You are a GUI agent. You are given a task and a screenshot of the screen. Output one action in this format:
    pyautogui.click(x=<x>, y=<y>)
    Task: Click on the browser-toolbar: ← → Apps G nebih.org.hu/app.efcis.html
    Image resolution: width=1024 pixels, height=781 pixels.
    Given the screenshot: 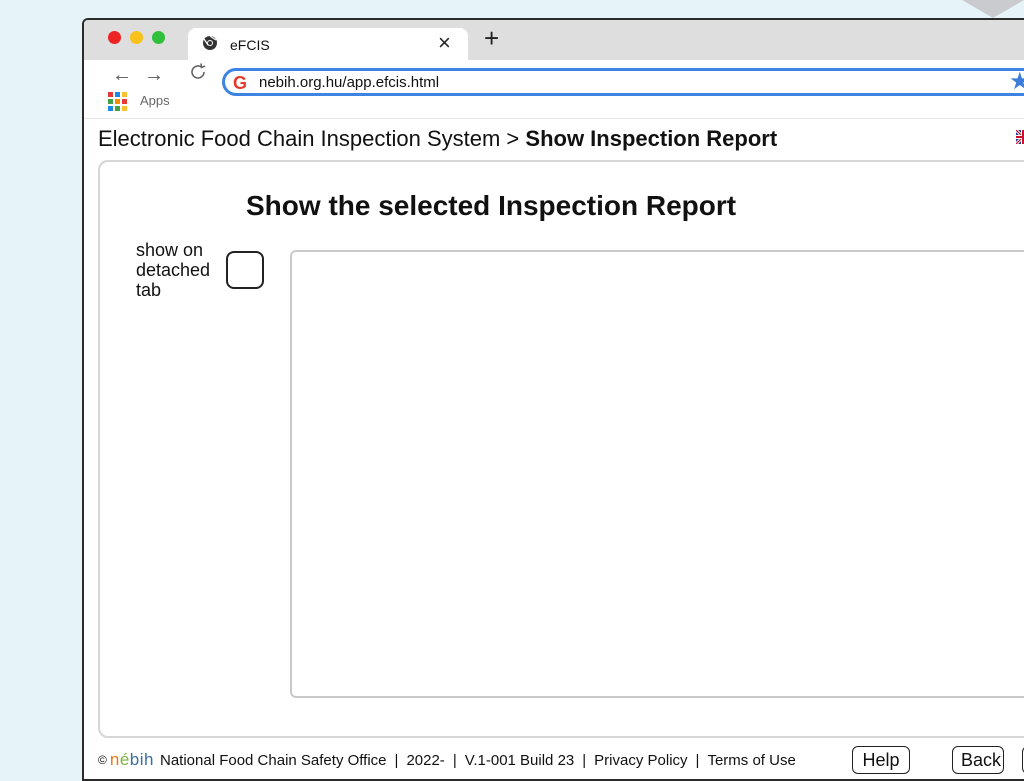 What is the action you would take?
    pyautogui.click(x=554, y=89)
    